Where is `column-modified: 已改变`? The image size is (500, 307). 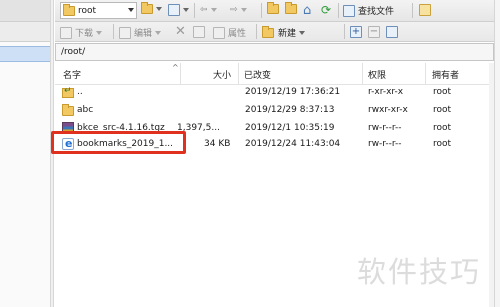 column-modified: 已改变 is located at coordinates (257, 74).